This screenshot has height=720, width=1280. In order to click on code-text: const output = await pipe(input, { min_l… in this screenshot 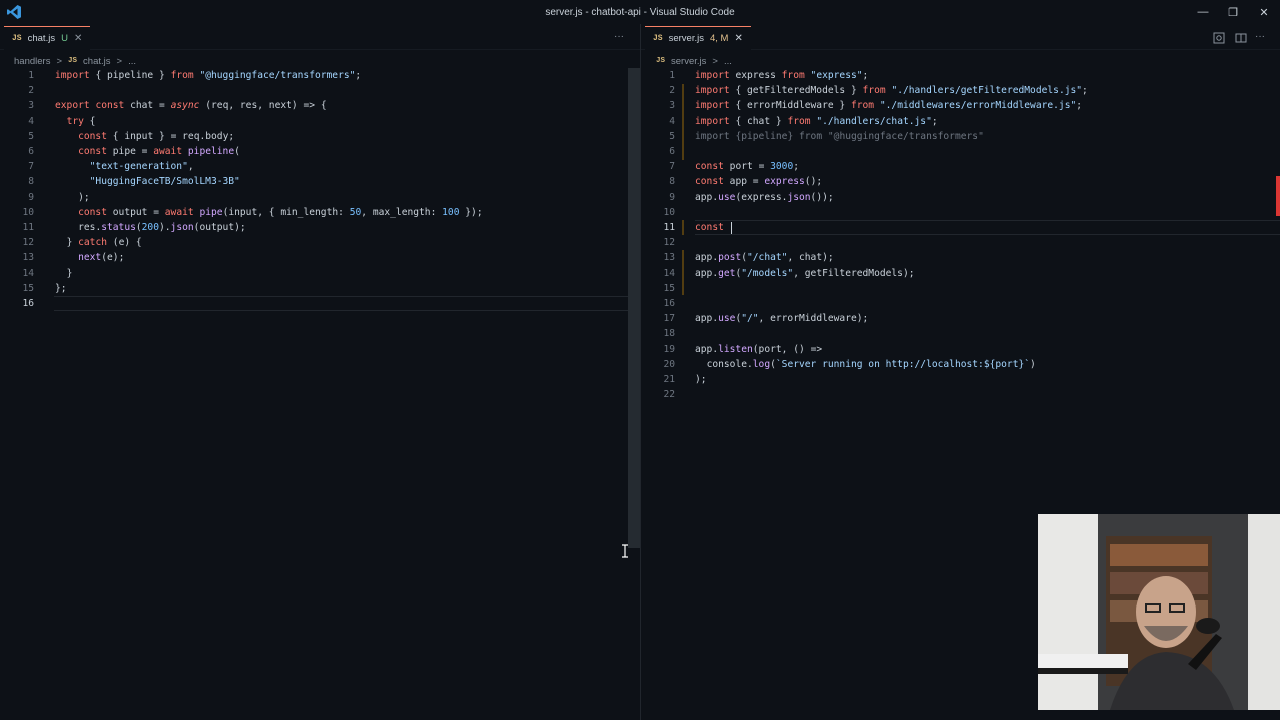, I will do `click(280, 212)`.